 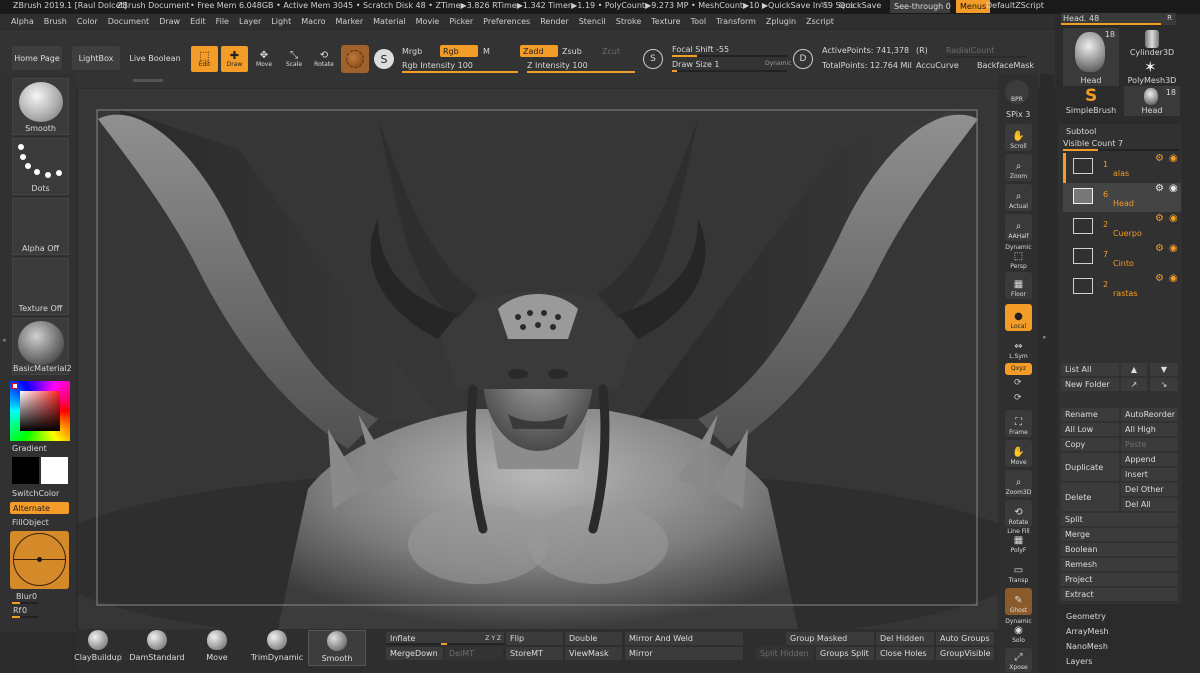 What do you see at coordinates (412, 51) in the screenshot?
I see `mrgb-button: Mrgb` at bounding box center [412, 51].